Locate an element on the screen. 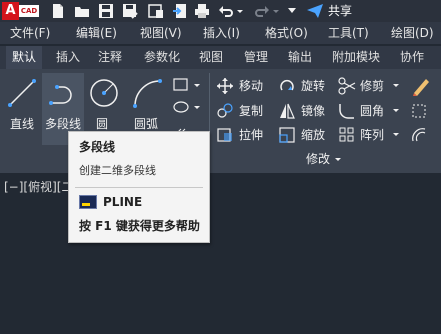 The width and height of the screenshot is (441, 334). polyline-icon is located at coordinates (60, 95).